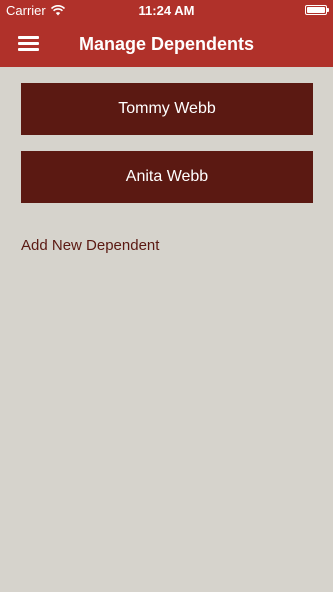 This screenshot has width=333, height=592. Describe the element at coordinates (90, 245) in the screenshot. I see `add-new-dependent-link: Add New Dependent` at that location.